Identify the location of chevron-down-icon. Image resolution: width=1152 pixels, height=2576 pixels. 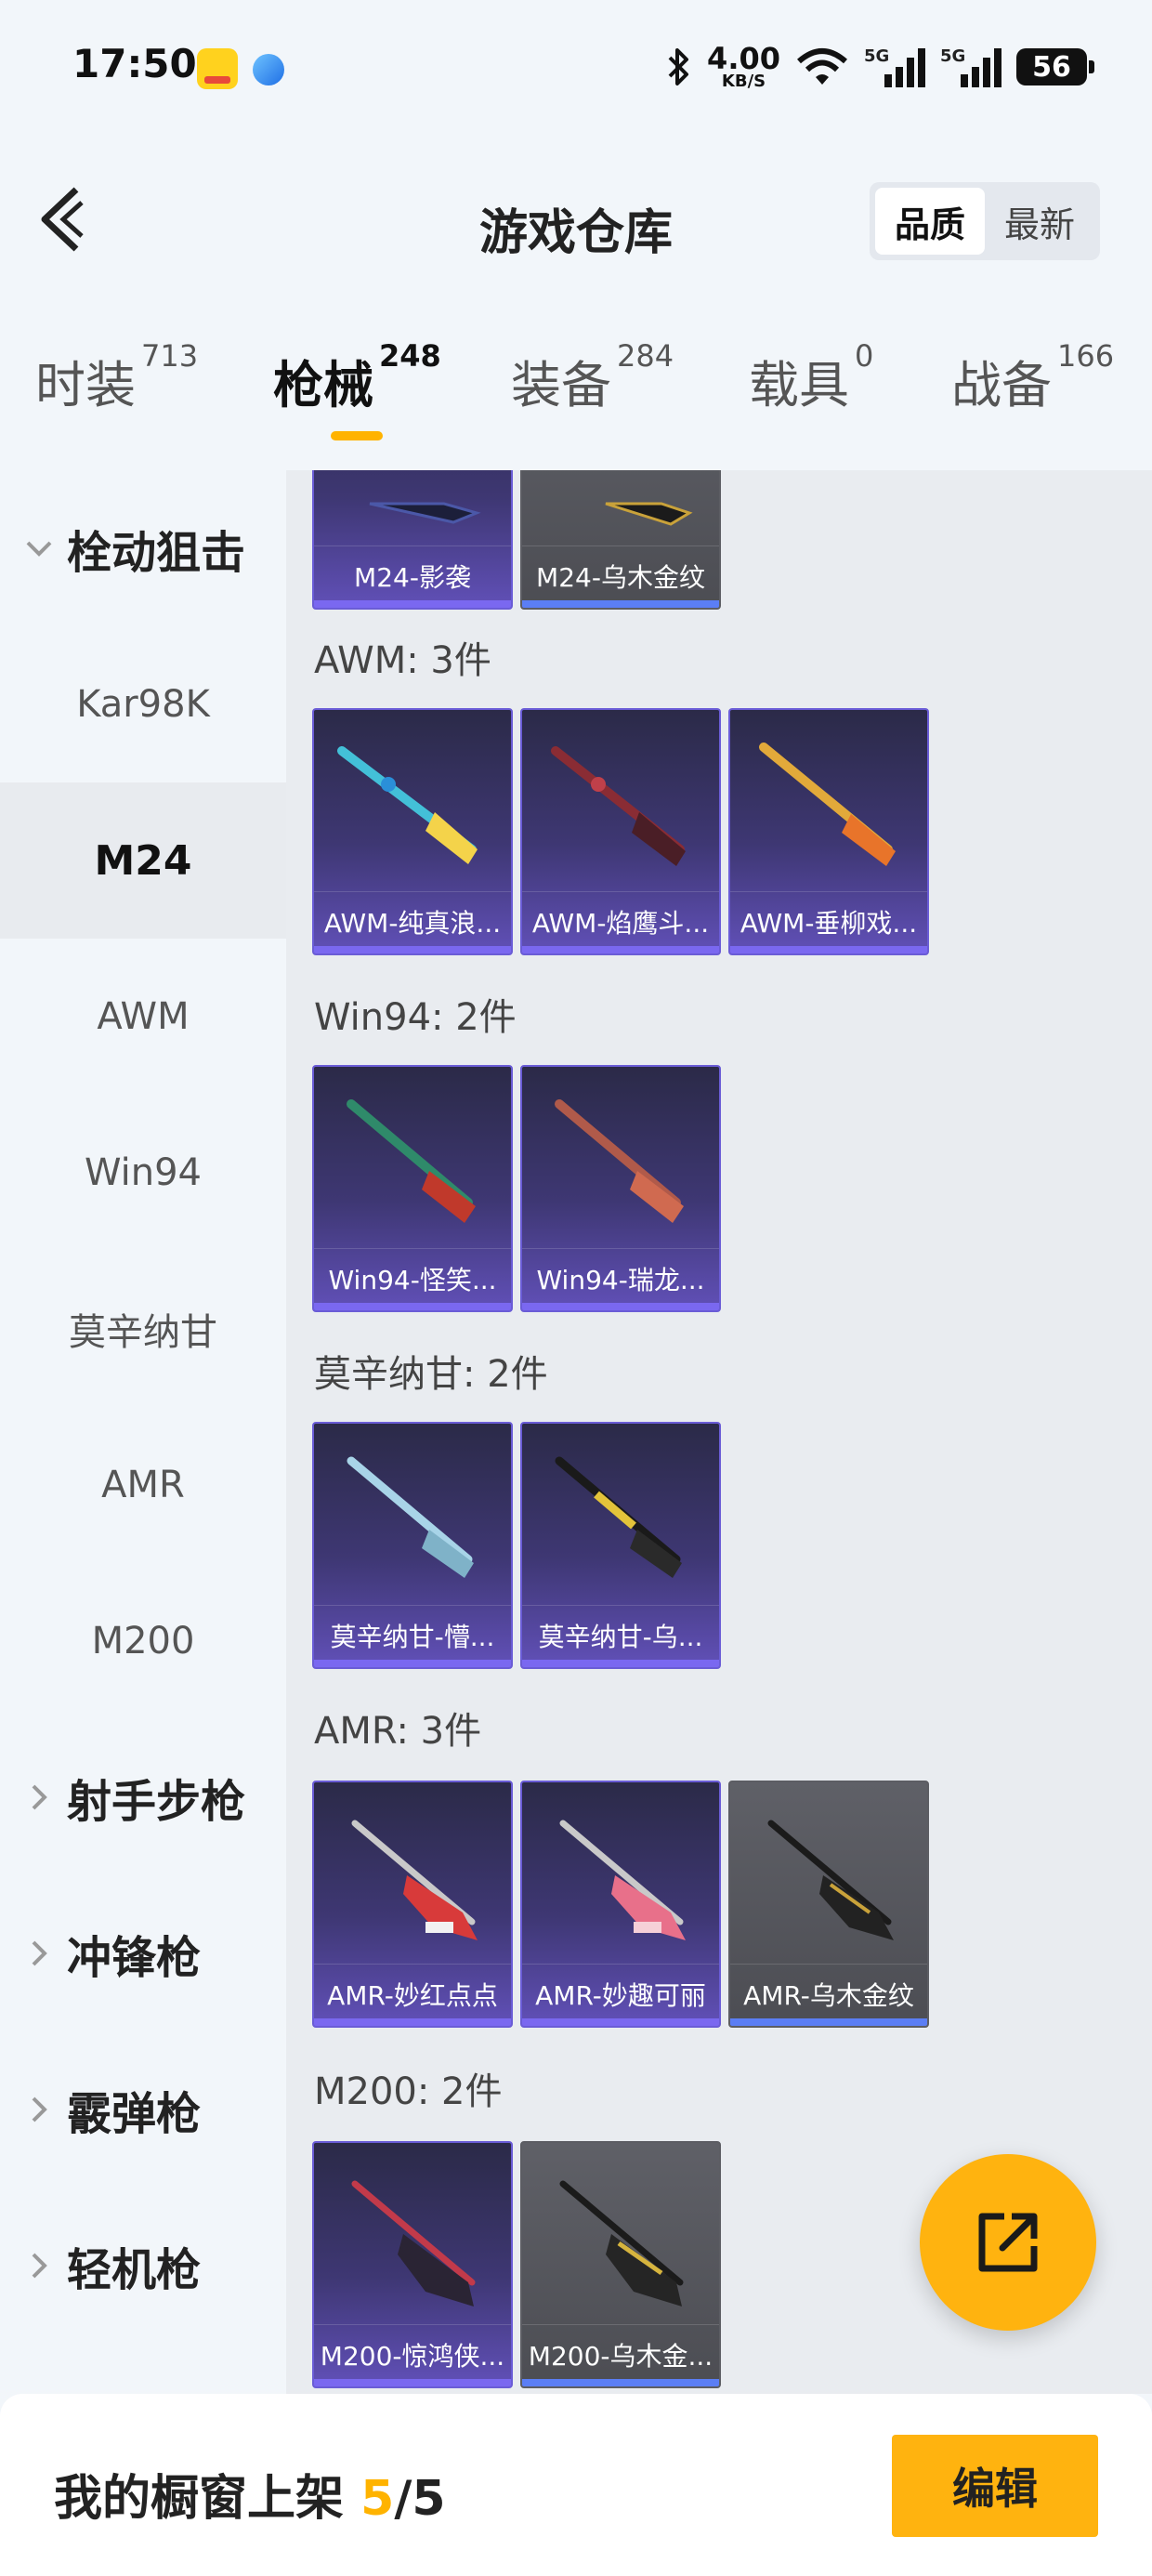
(39, 549).